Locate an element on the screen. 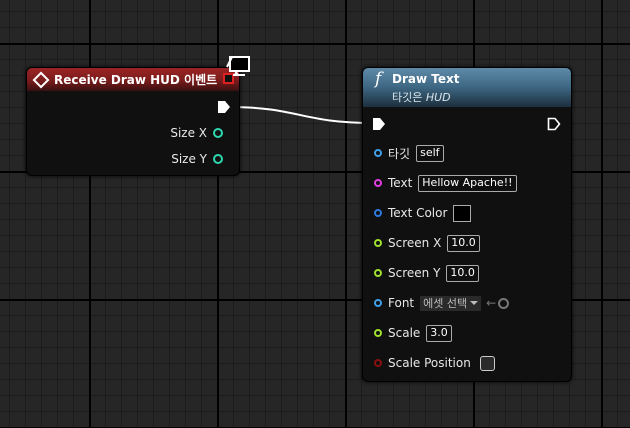  scale-pin is located at coordinates (378, 333).